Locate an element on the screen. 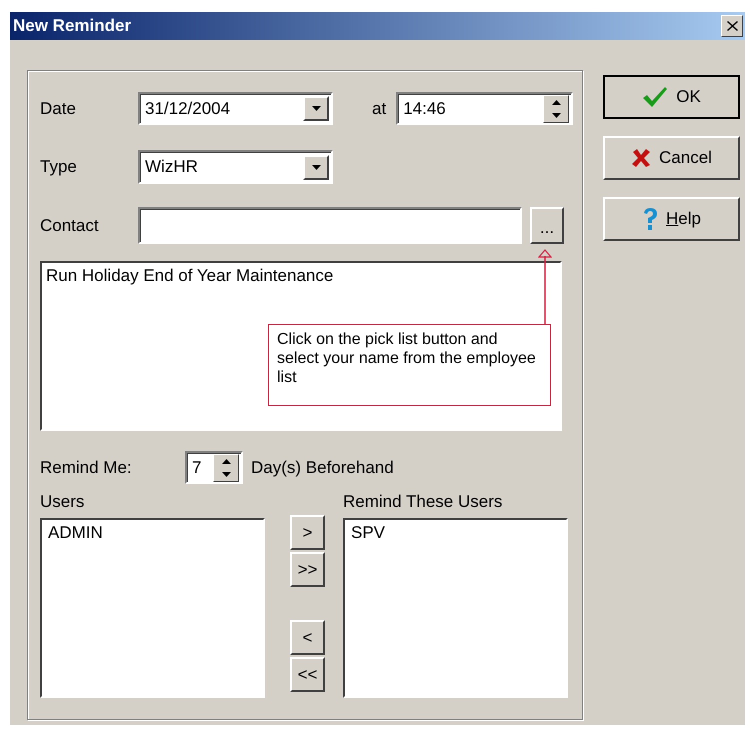 The height and width of the screenshot is (732, 750). remind-users-label: Remind These Users is located at coordinates (423, 502).